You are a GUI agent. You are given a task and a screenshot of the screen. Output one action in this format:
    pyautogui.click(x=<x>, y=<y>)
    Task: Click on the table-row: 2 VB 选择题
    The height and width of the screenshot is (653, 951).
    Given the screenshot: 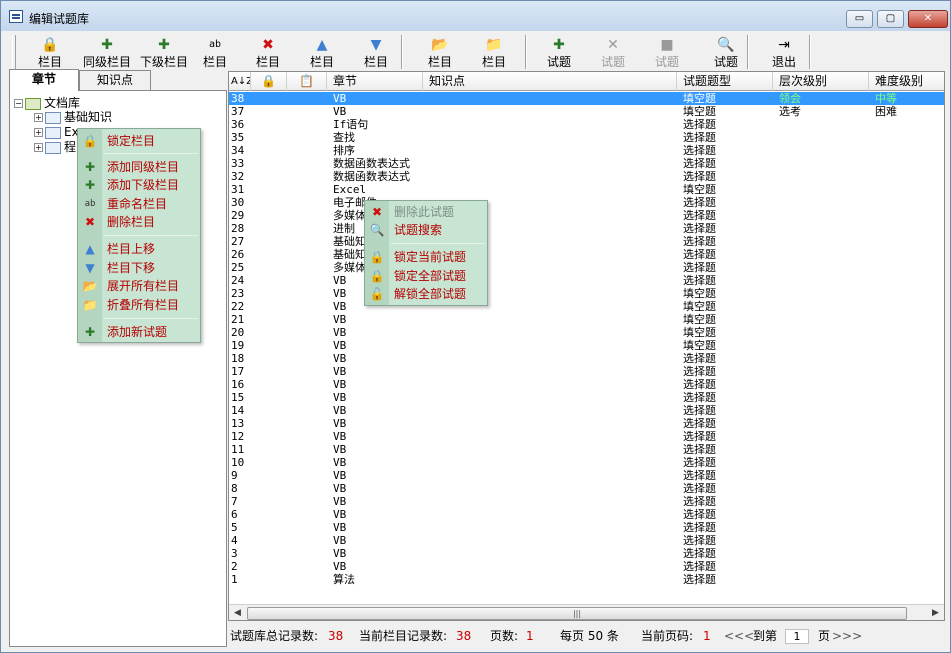 What is the action you would take?
    pyautogui.click(x=586, y=566)
    